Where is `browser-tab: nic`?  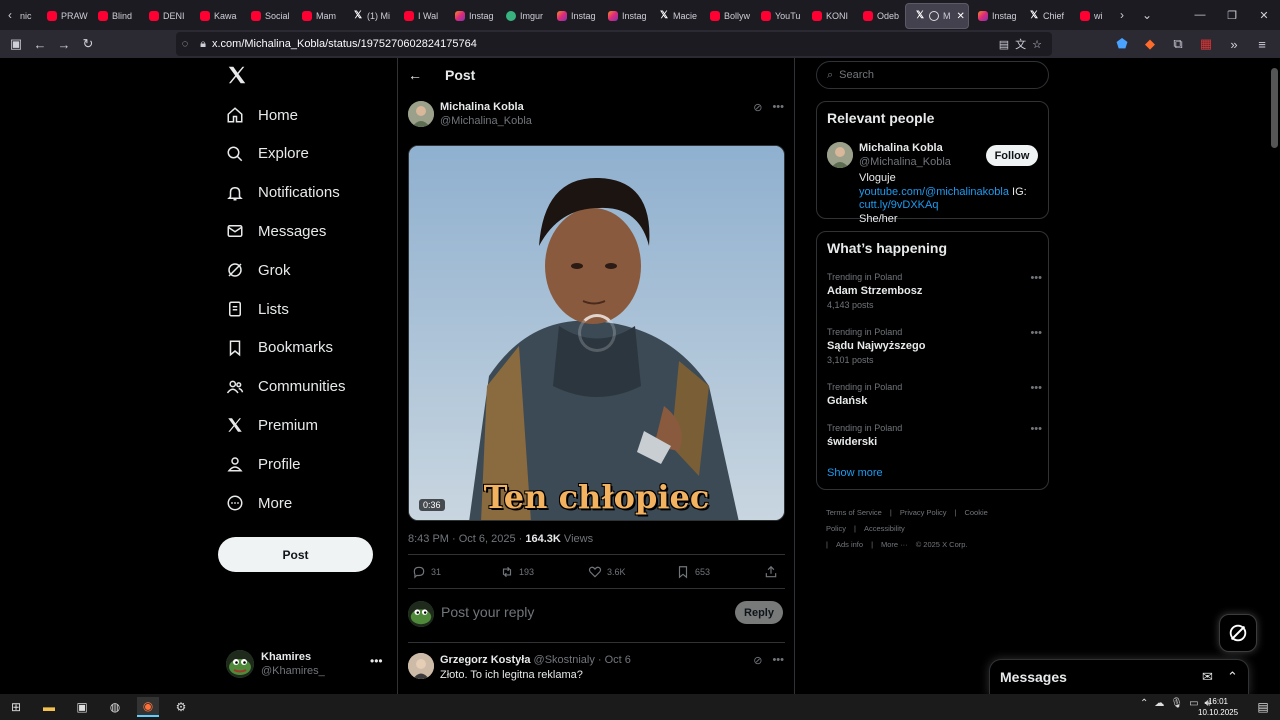 browser-tab: nic is located at coordinates (29, 16).